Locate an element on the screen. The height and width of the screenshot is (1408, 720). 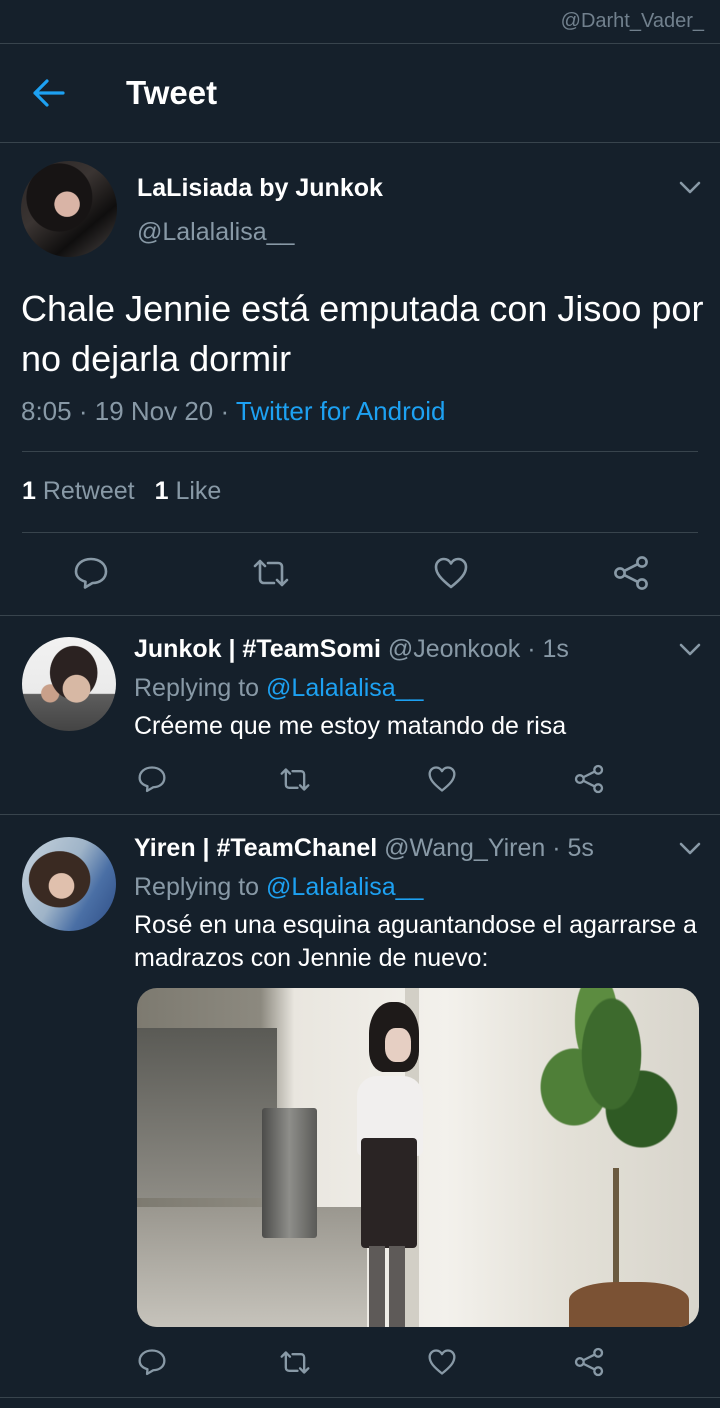
reply-author-line: Yiren | #TeamChanel @Wang_Yiren · 5s is located at coordinates (364, 848).